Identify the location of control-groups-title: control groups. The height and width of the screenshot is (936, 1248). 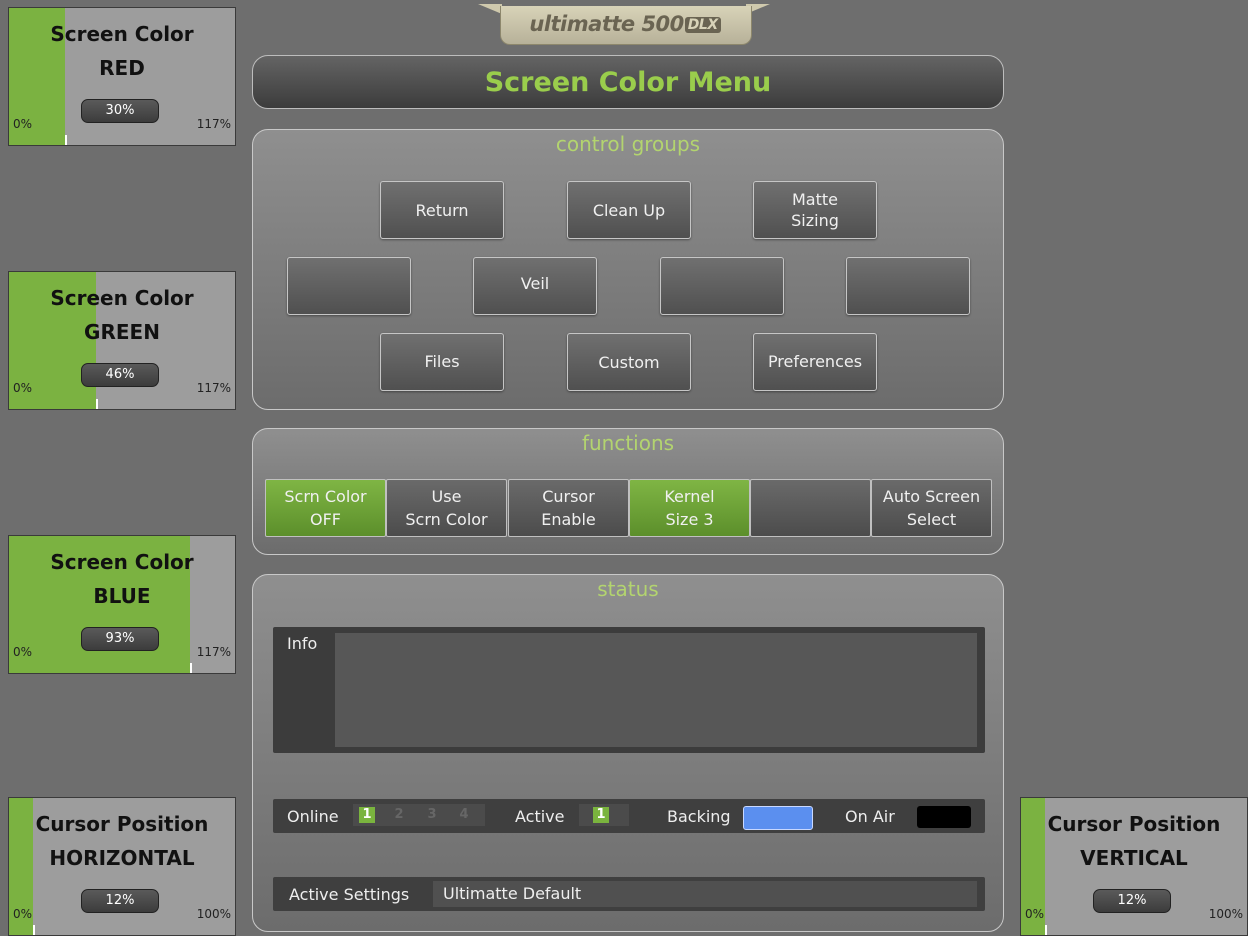
(628, 144).